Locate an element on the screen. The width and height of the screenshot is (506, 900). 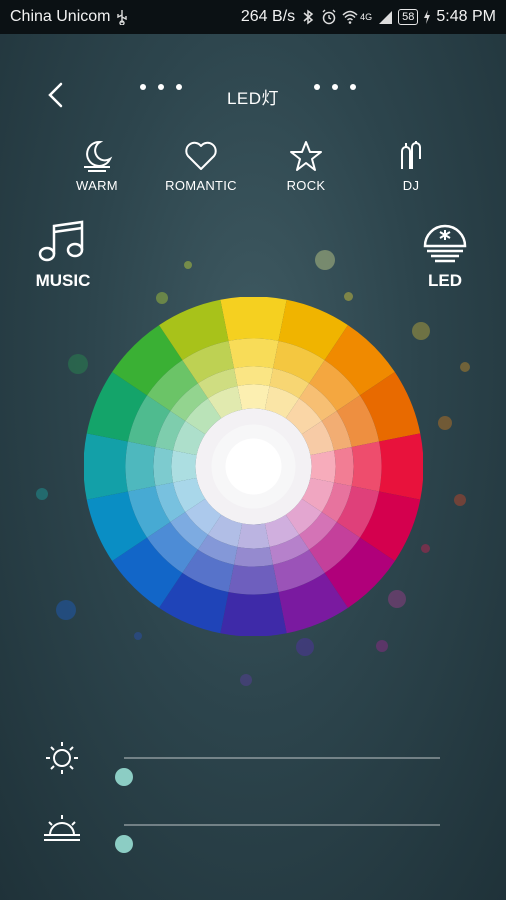
status-bar: China Unicom 264 B/s 4G 58 5:48 PM is located at coordinates (253, 17).